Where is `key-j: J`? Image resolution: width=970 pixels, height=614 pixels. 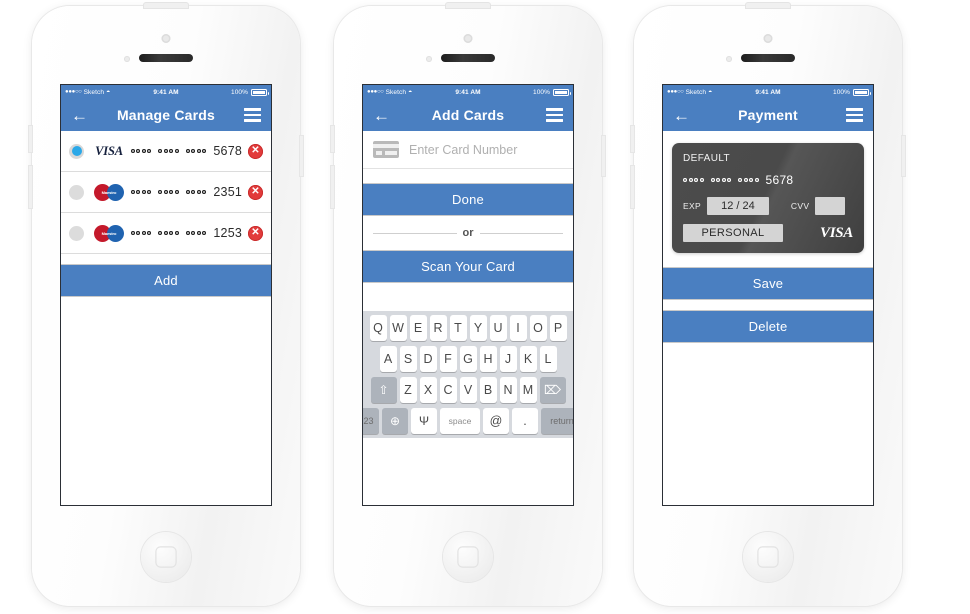 key-j: J is located at coordinates (508, 359).